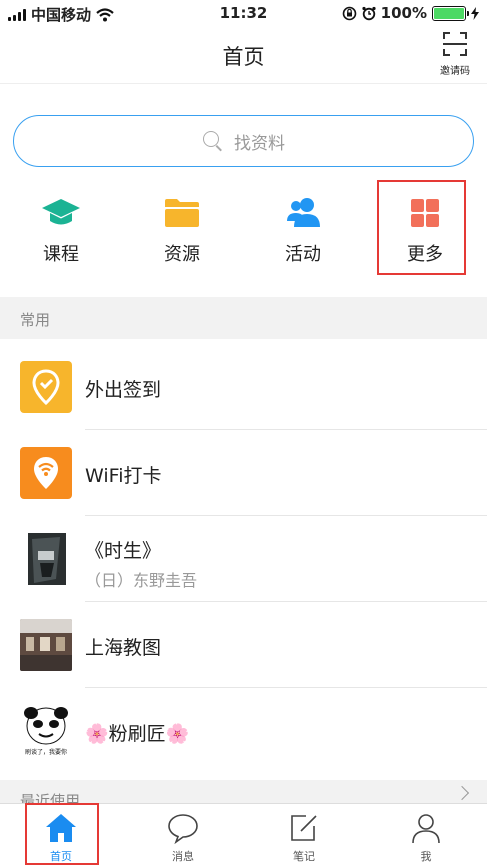 The image size is (487, 866). I want to click on meme-avatar-thumbnail: 刷谈了，我要你, so click(46, 731).